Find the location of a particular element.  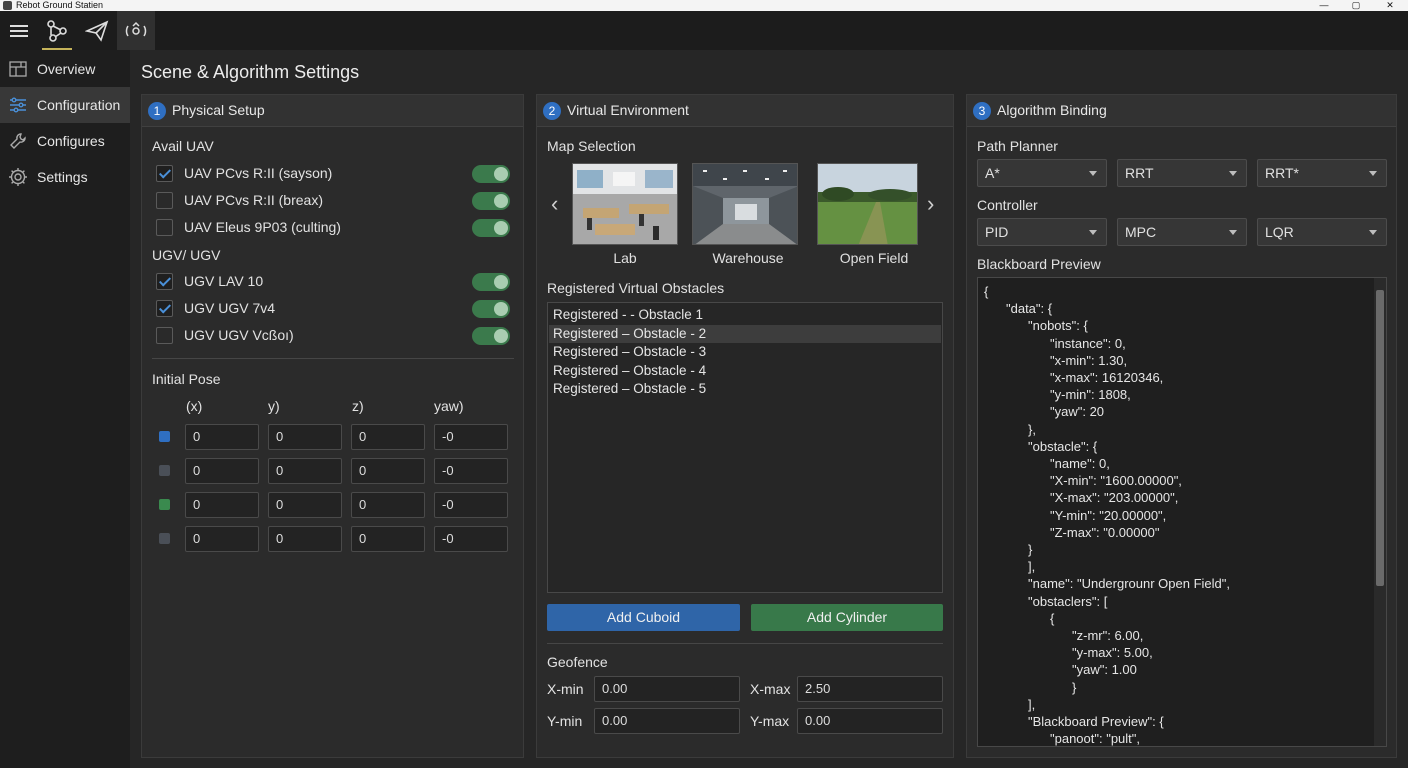

open-field-image is located at coordinates (867, 204).